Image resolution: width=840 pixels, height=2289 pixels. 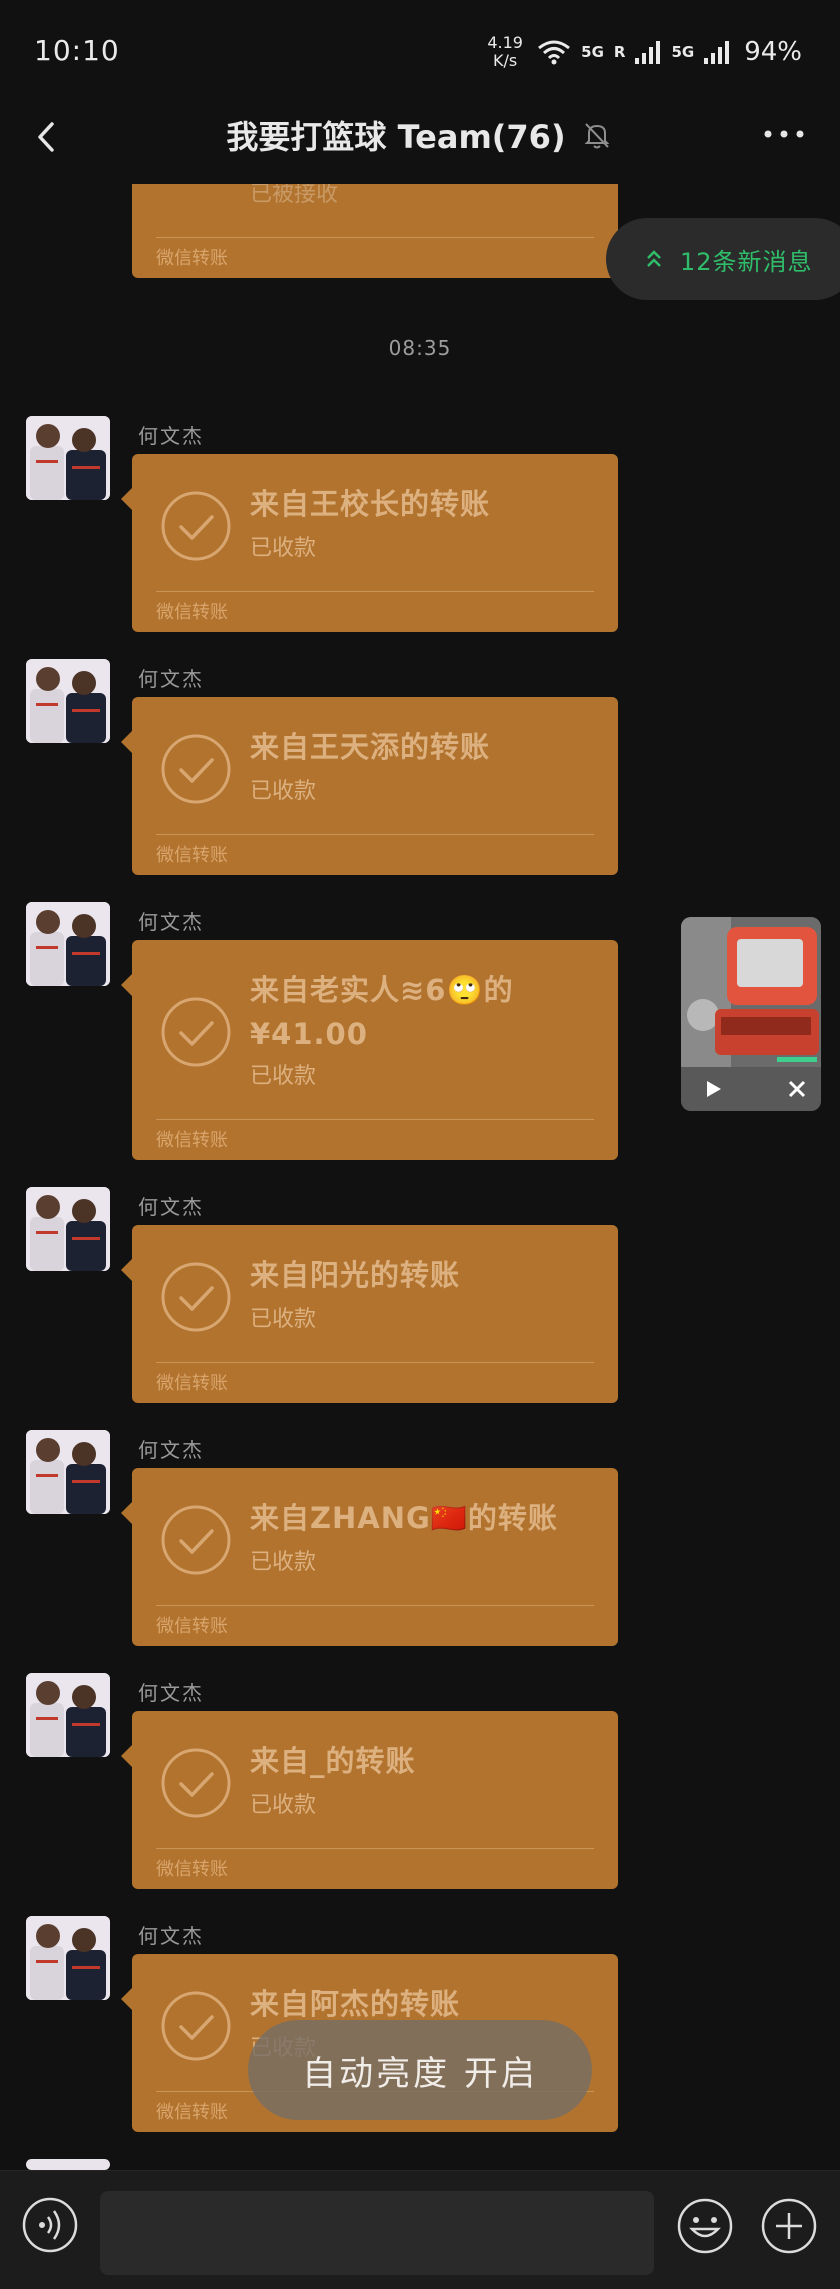 I want to click on card-status: 已被接收, so click(x=294, y=195).